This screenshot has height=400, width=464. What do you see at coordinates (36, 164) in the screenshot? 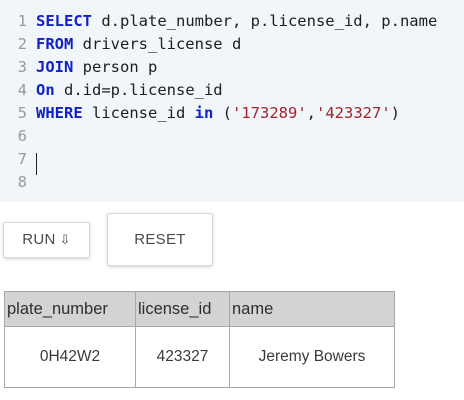
I see `text-cursor` at bounding box center [36, 164].